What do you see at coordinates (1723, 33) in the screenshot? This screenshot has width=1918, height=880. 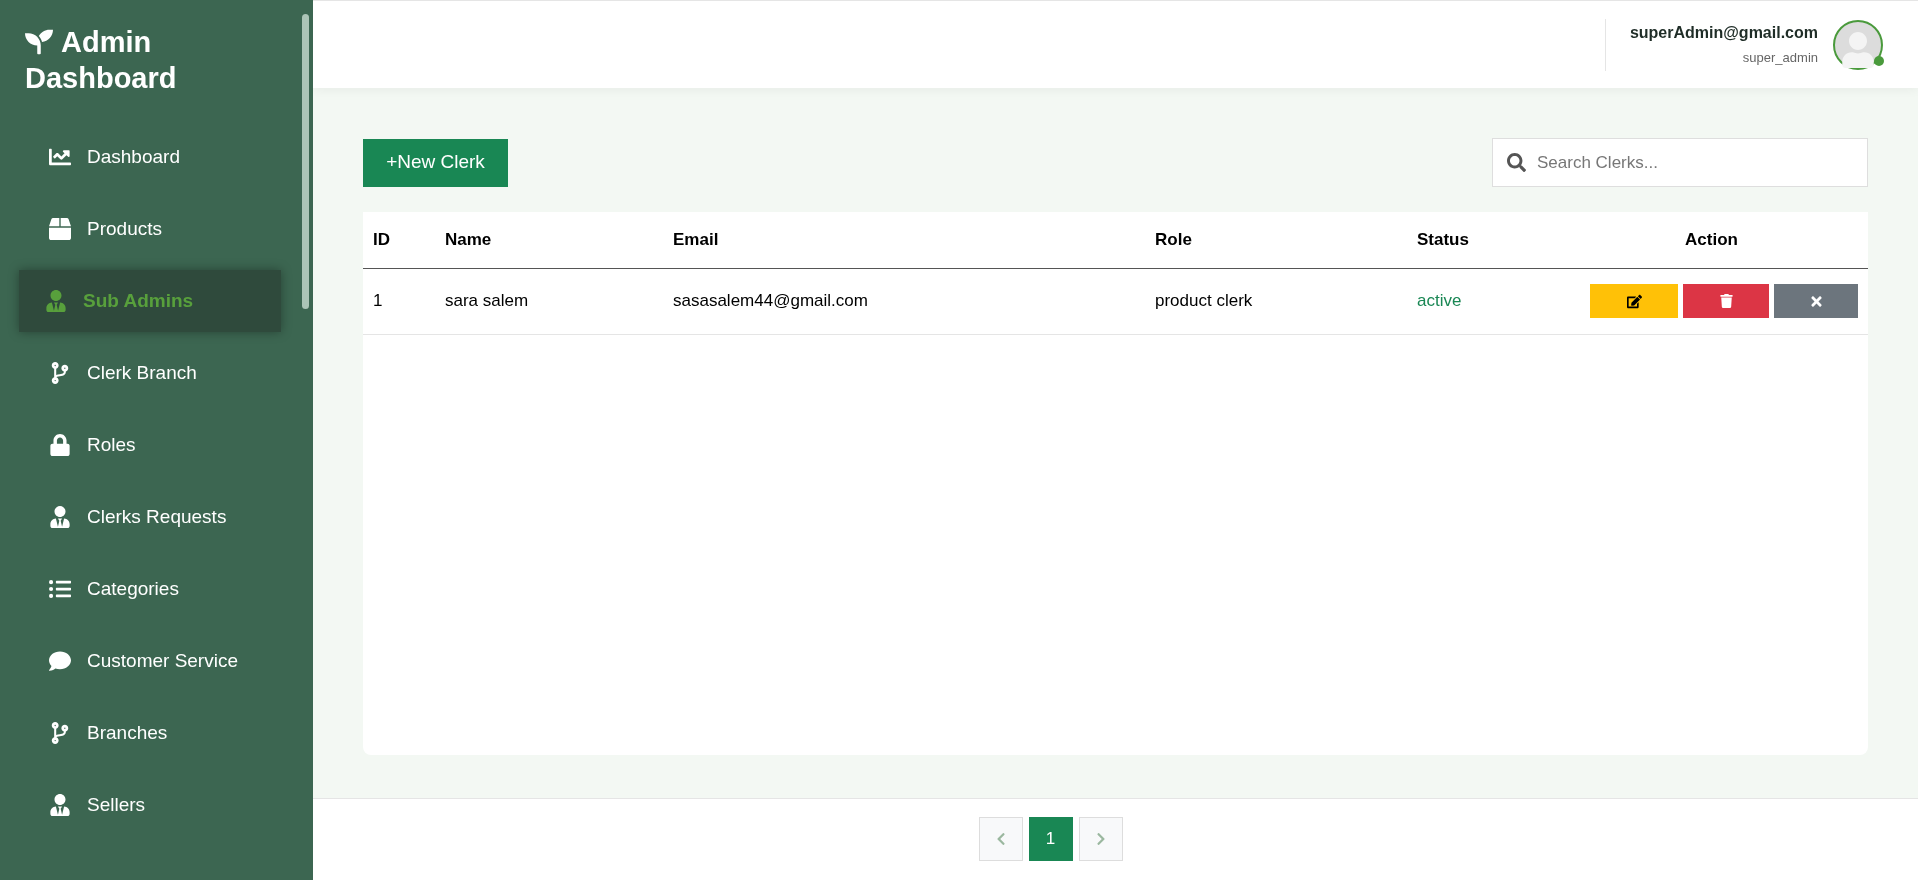 I see `user-email: superAdmin@gmail.com` at bounding box center [1723, 33].